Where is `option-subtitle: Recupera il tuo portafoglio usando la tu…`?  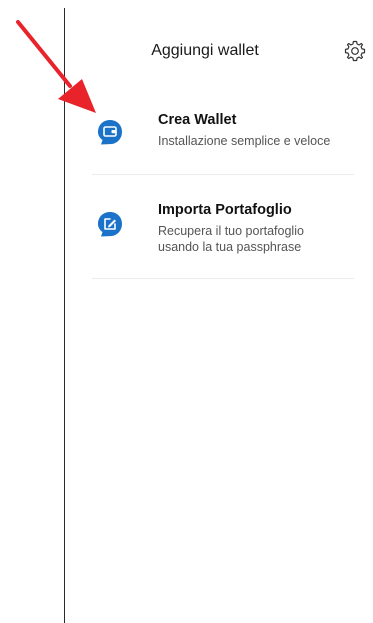 option-subtitle: Recupera il tuo portafoglio usando la tu… is located at coordinates (231, 239).